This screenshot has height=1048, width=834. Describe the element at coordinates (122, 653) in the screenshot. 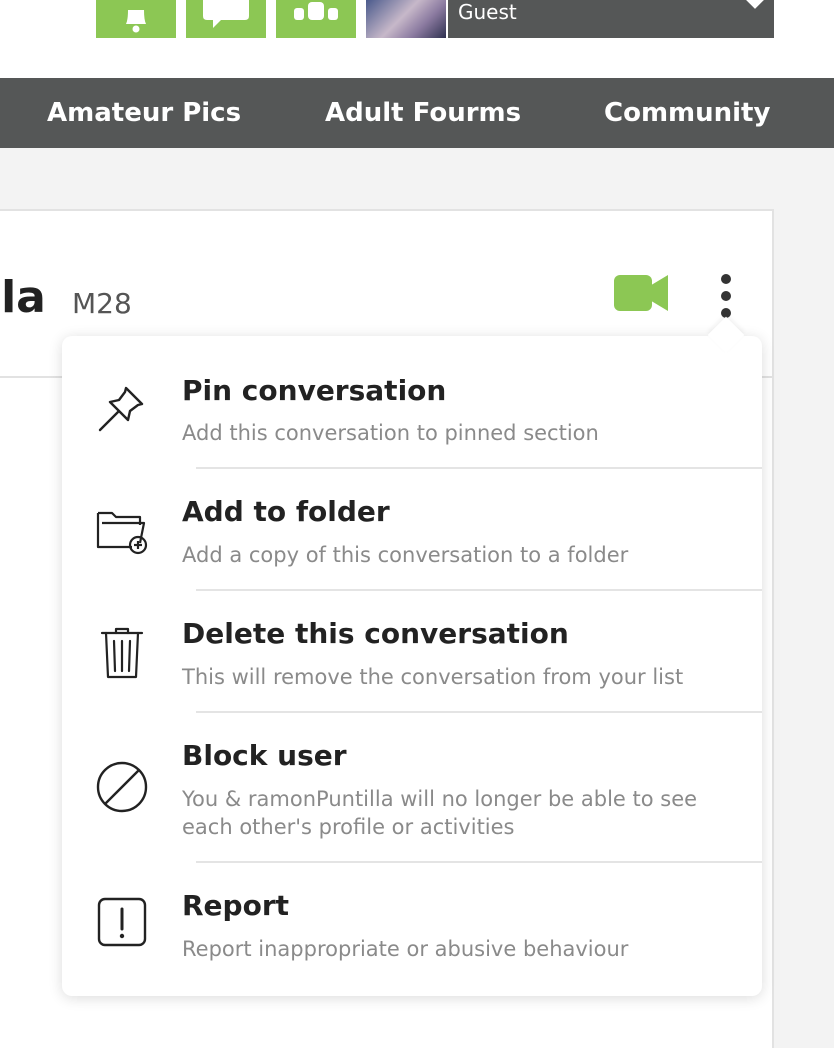

I see `trash-icon` at that location.